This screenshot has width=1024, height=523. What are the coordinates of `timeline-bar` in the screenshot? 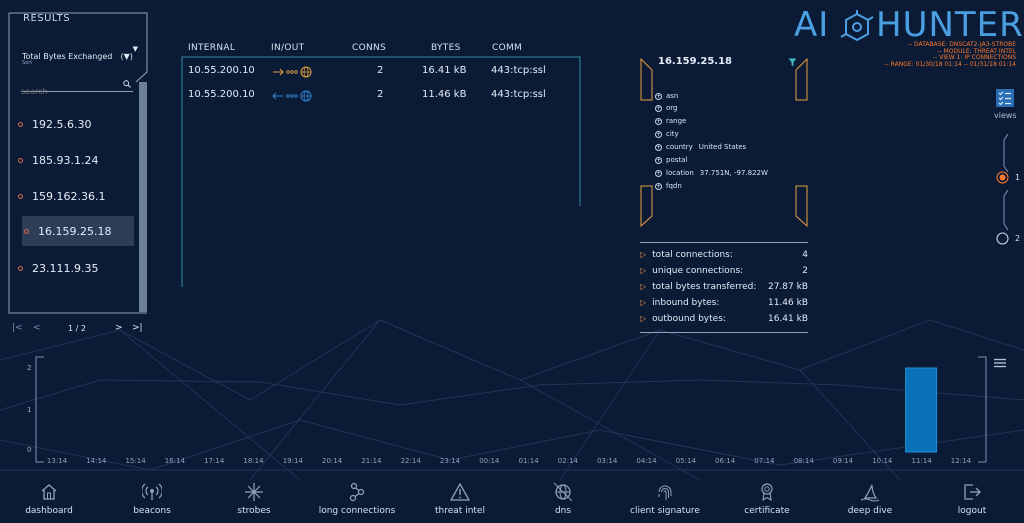 It's located at (921, 410).